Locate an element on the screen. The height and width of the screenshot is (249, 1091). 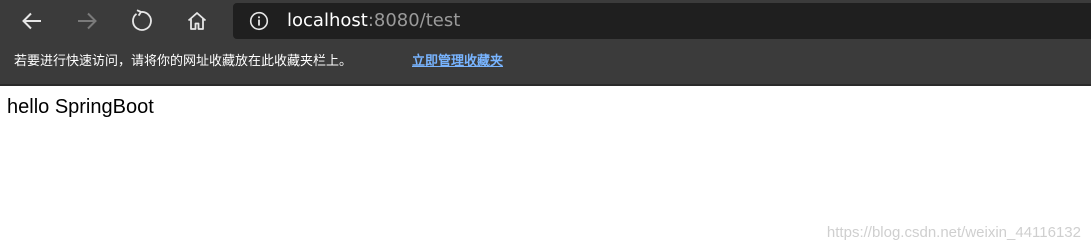
back-button is located at coordinates (32, 21).